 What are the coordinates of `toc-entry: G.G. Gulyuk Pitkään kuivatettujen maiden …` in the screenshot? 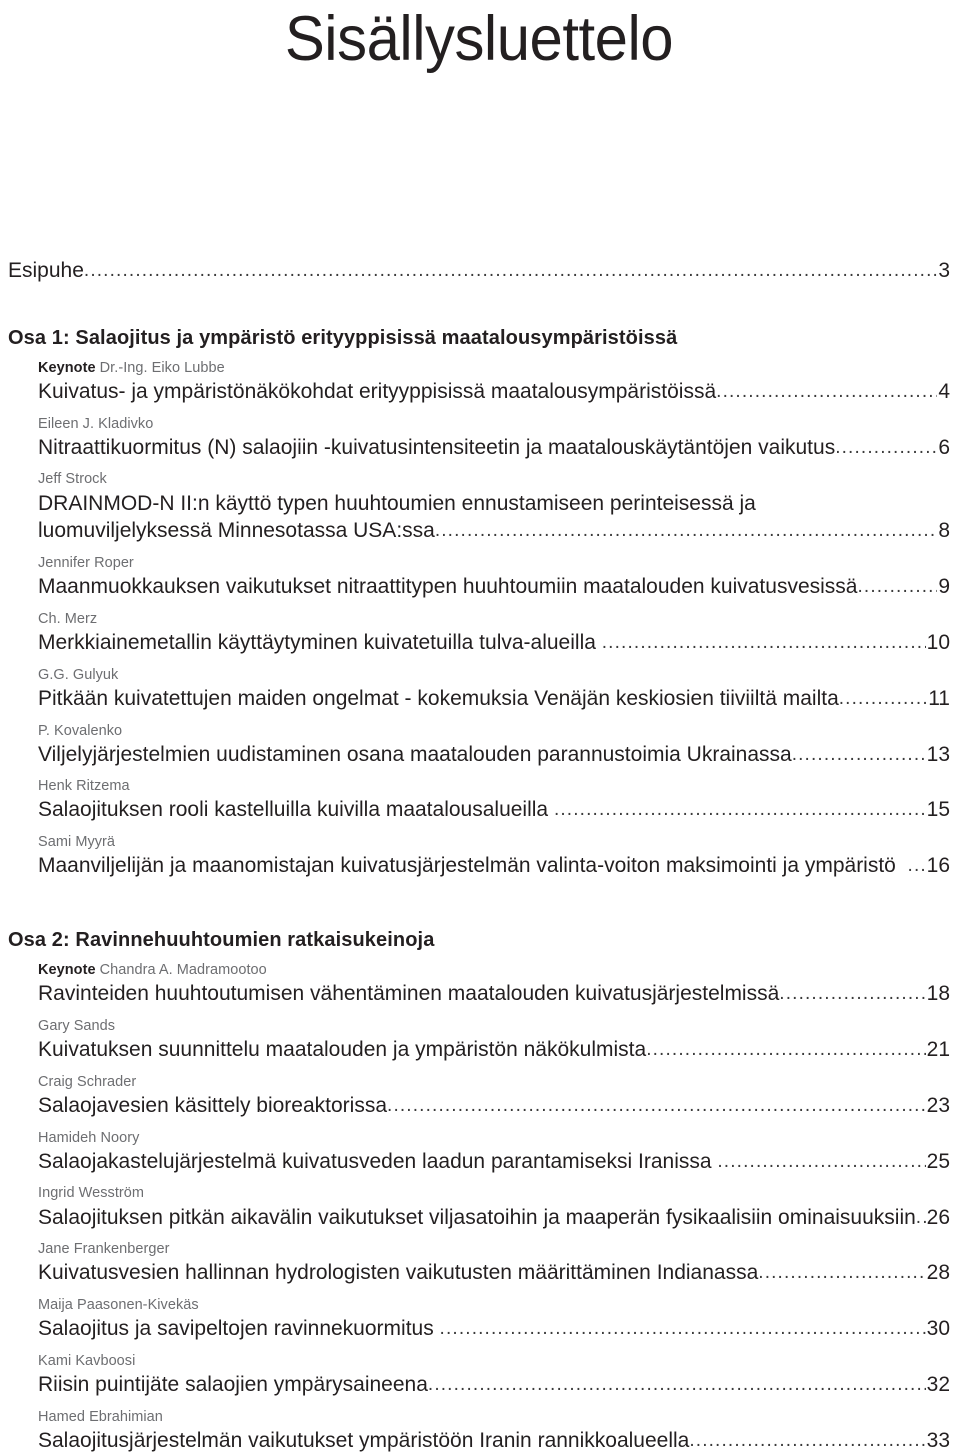 It's located at (494, 689).